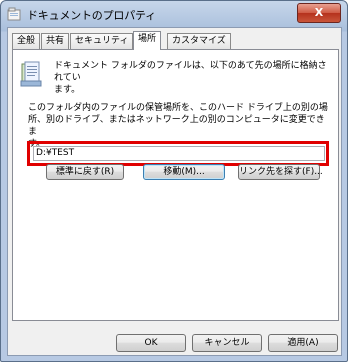 The height and width of the screenshot is (362, 348). Describe the element at coordinates (199, 41) in the screenshot. I see `tab-customize: カスタマイズ` at that location.